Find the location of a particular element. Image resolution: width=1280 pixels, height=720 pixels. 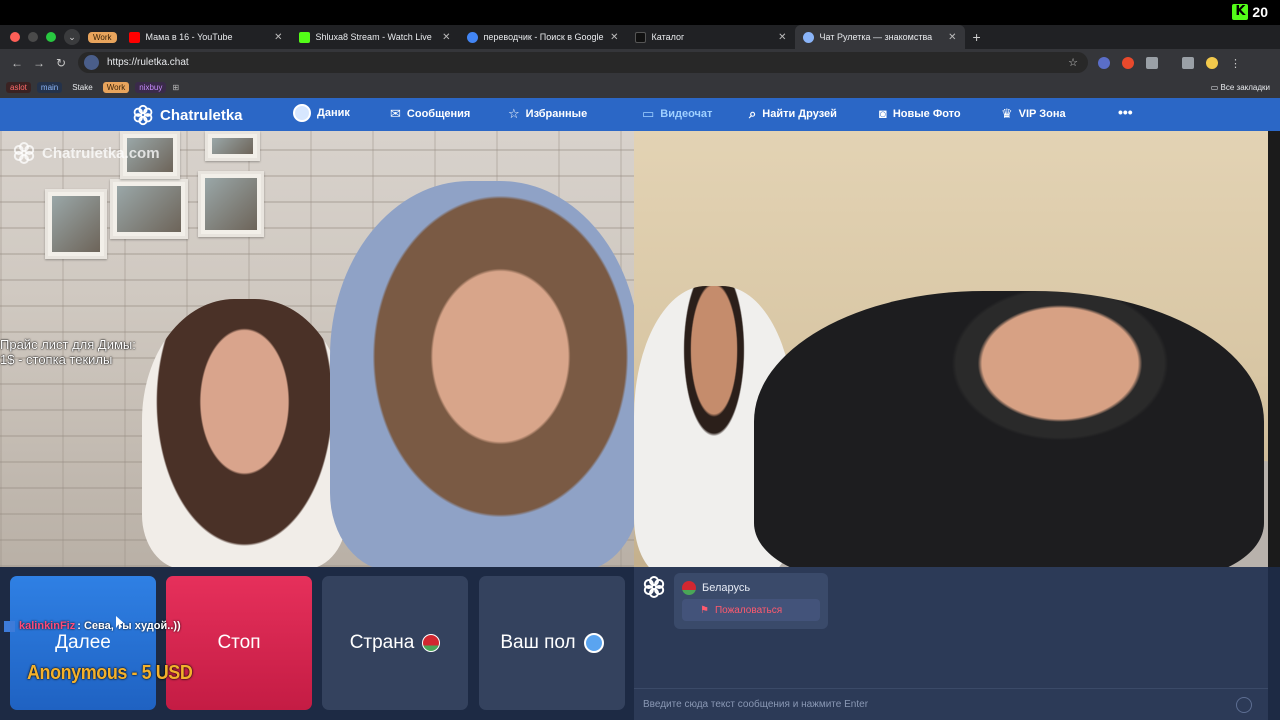

chatruletka-icon is located at coordinates (808, 37).